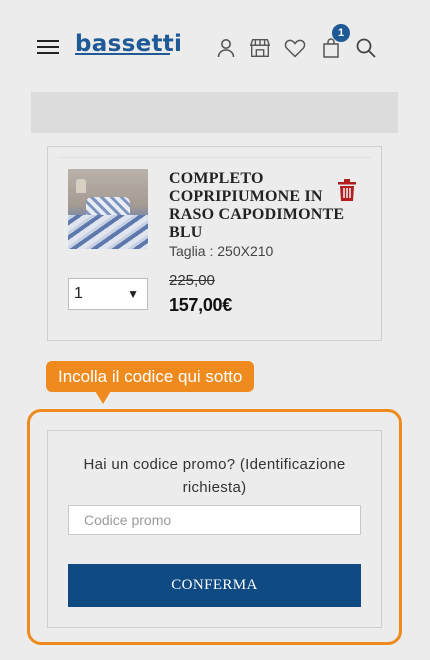 The image size is (430, 660). What do you see at coordinates (341, 33) in the screenshot?
I see `cart-count-badge: 1` at bounding box center [341, 33].